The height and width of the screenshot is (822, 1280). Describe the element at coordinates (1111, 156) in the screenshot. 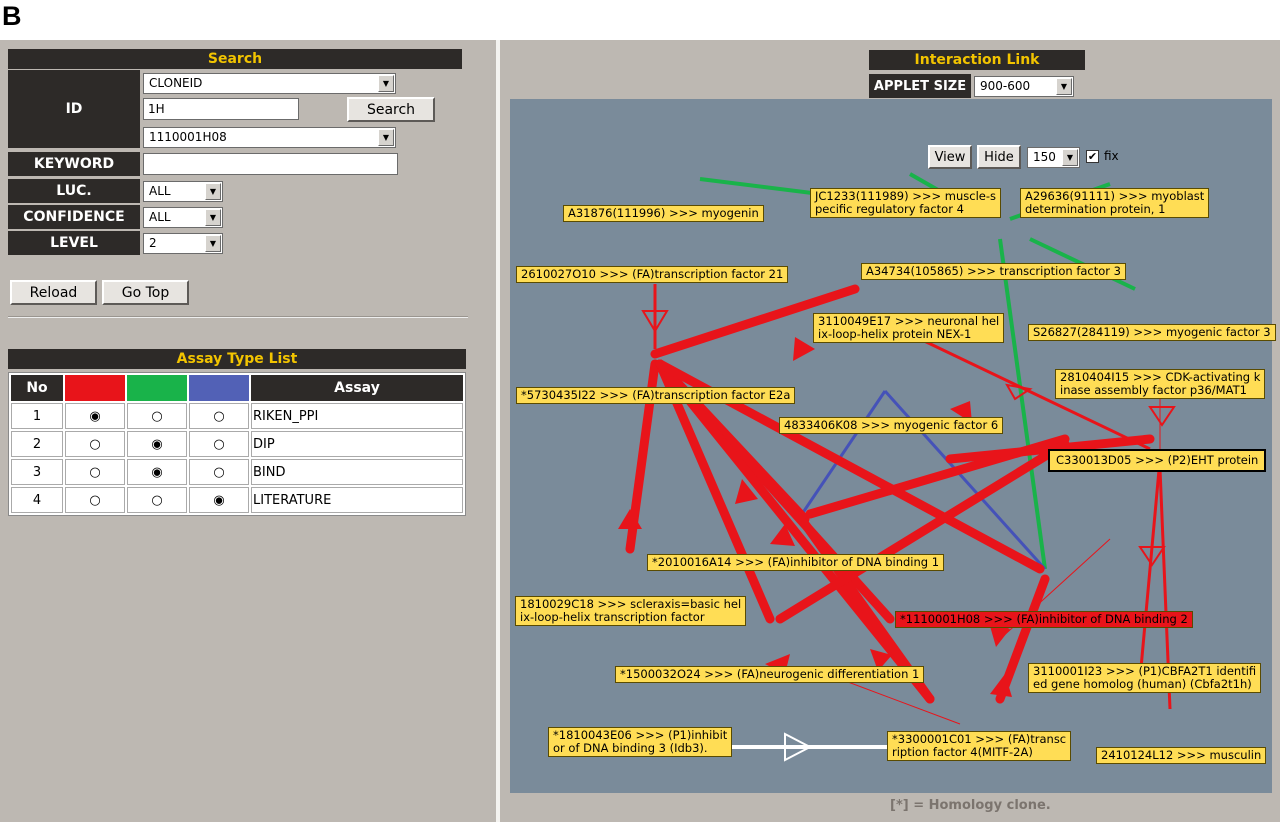

I see `fix-label: fix` at that location.